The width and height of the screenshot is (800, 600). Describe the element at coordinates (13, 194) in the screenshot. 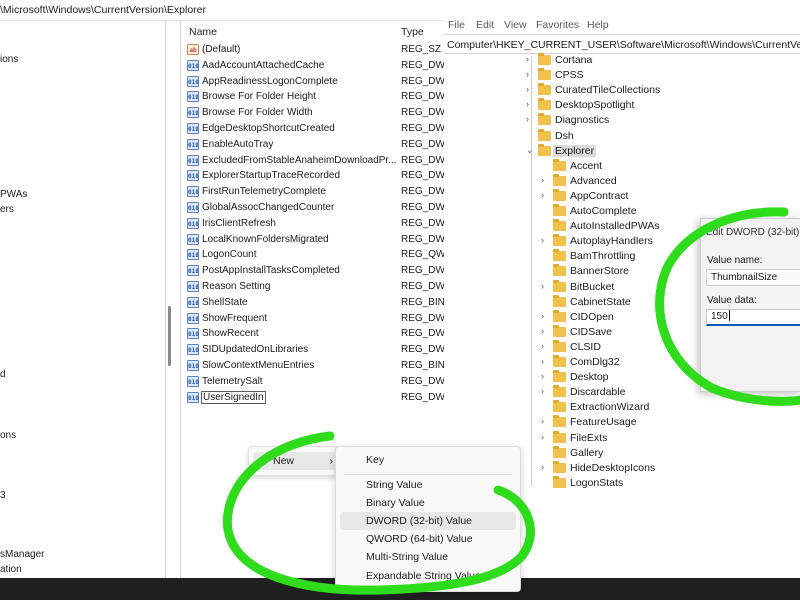

I see `tree-item-fragment: PWAs` at that location.